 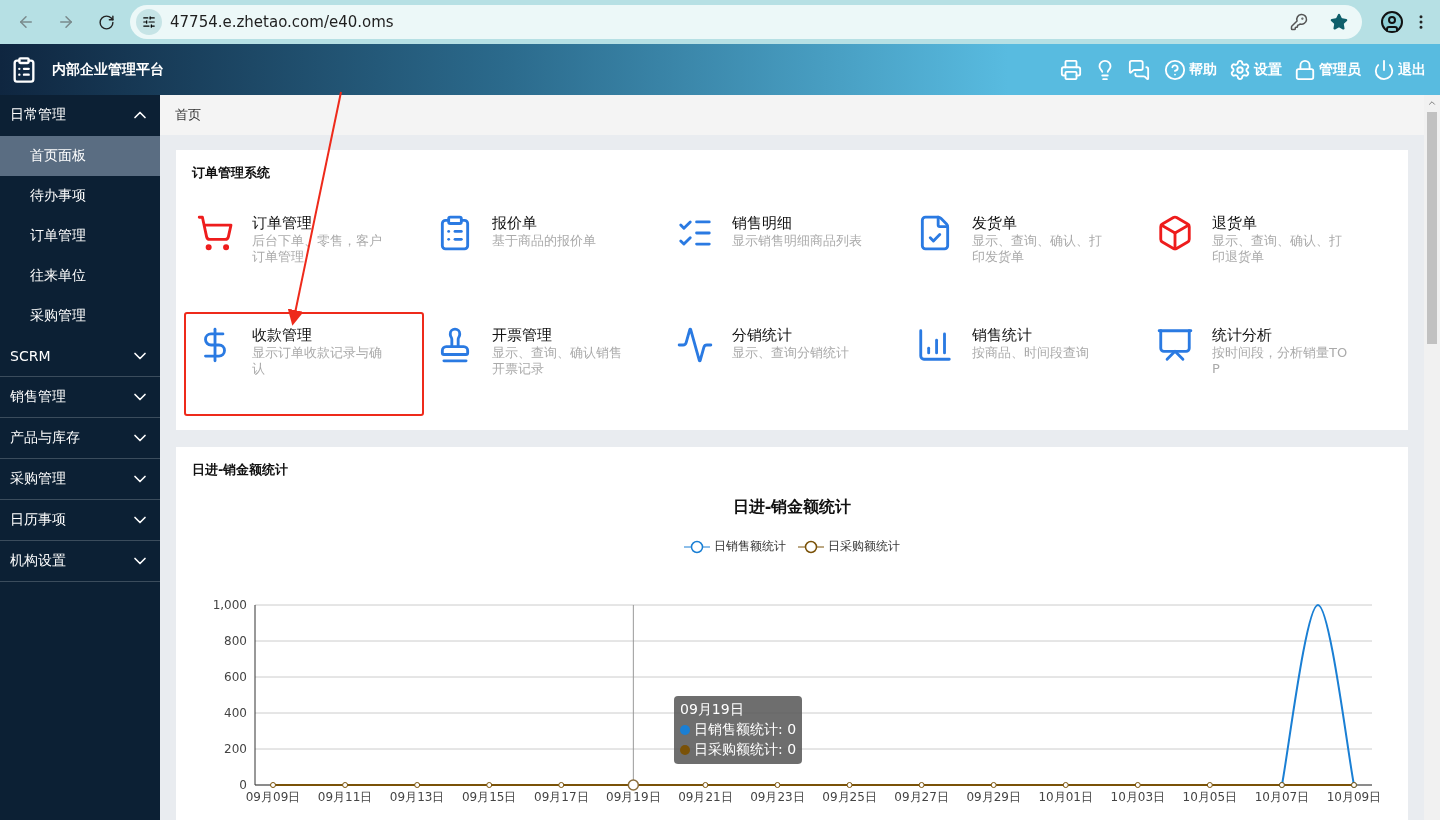 What do you see at coordinates (417, 797) in the screenshot?
I see `x-tick-label: 09月13日` at bounding box center [417, 797].